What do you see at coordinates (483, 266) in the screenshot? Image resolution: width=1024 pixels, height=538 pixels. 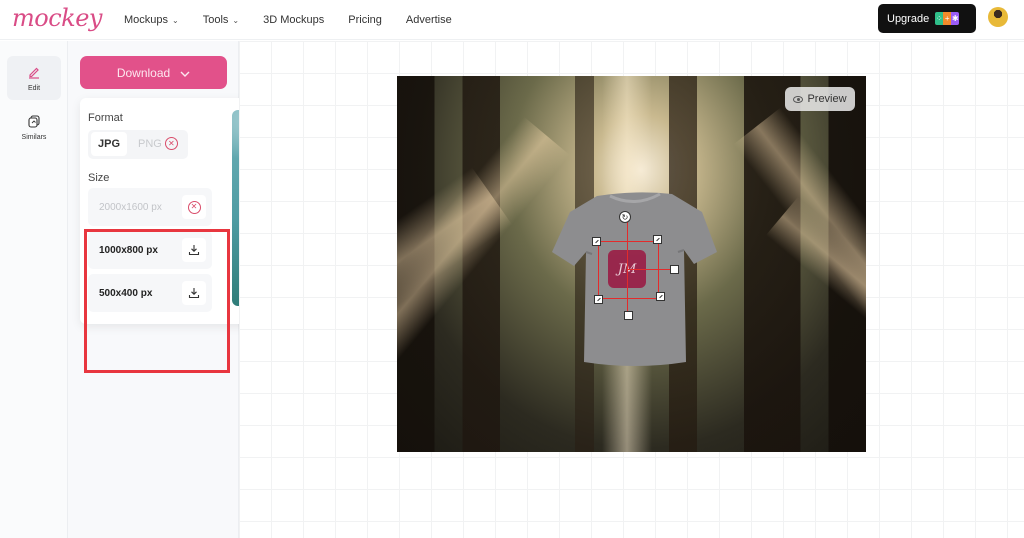 I see `light-ray` at bounding box center [483, 266].